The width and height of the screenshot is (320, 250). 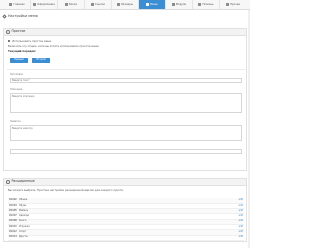 I want to click on help-icon, so click(x=200, y=4).